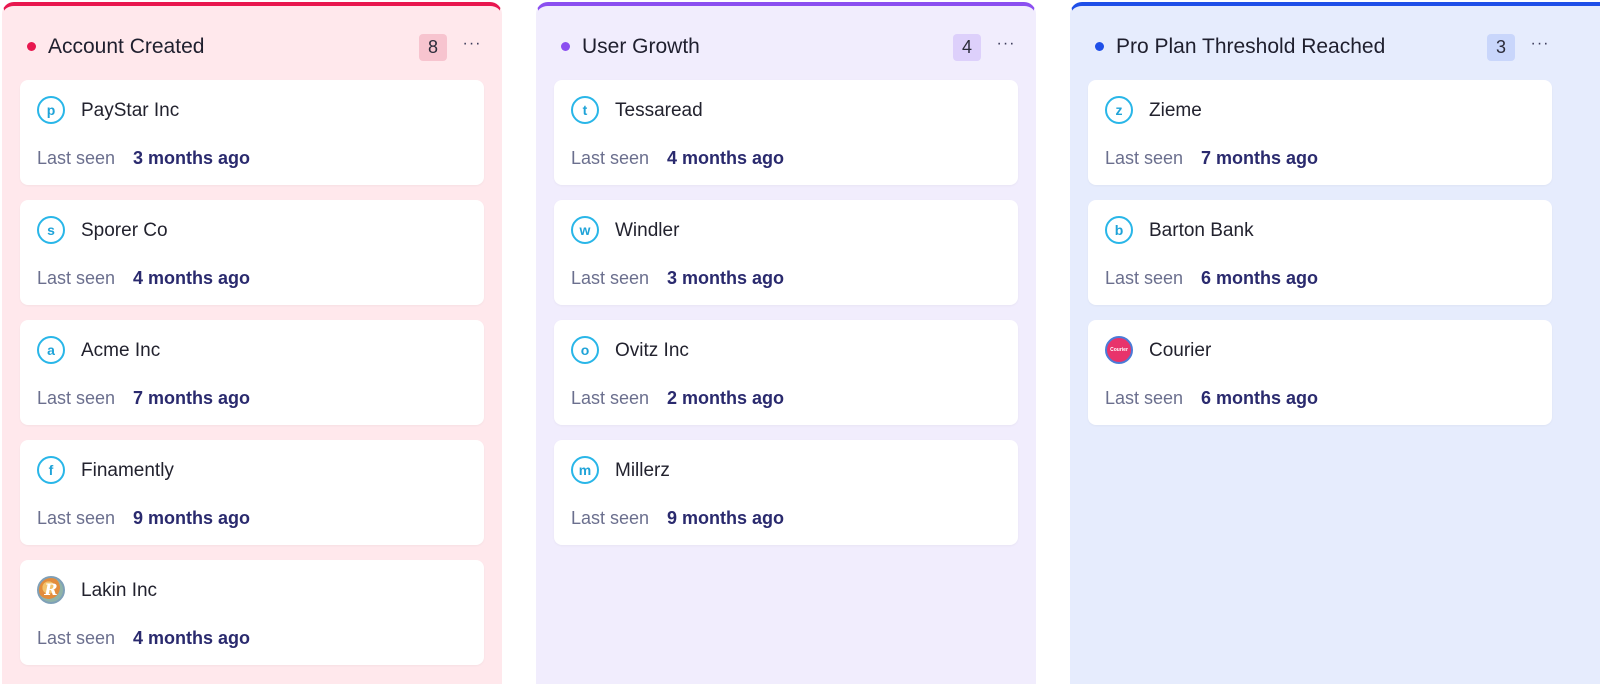 This screenshot has height=684, width=1600. Describe the element at coordinates (433, 47) in the screenshot. I see `column-count-badge: 8` at that location.